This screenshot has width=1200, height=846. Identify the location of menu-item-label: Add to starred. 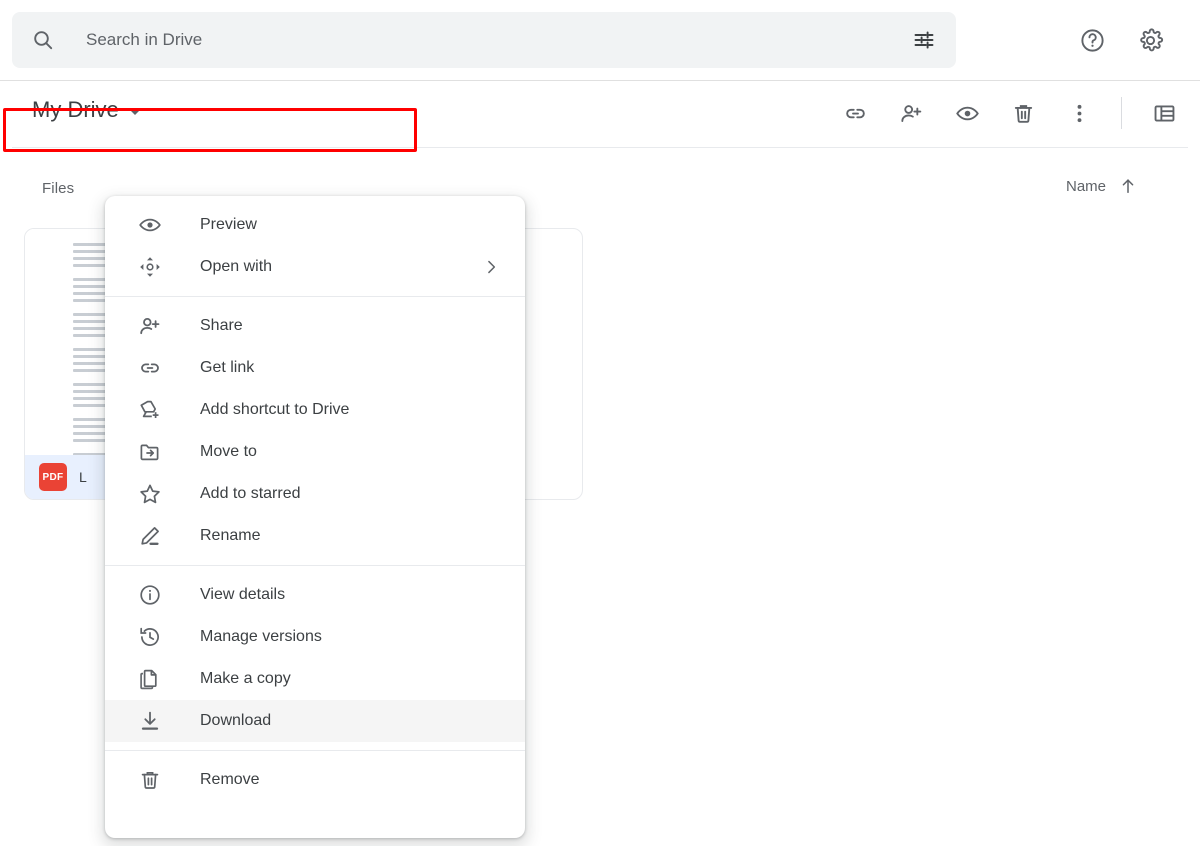
(250, 493).